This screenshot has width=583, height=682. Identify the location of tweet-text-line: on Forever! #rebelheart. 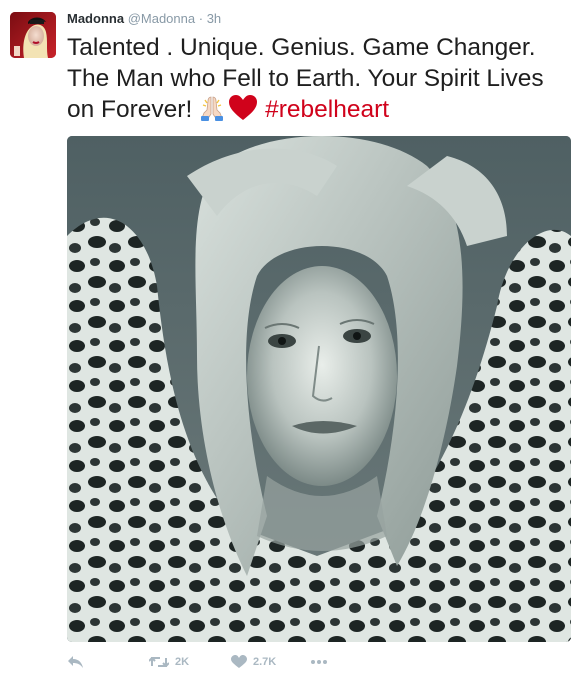
(322, 112).